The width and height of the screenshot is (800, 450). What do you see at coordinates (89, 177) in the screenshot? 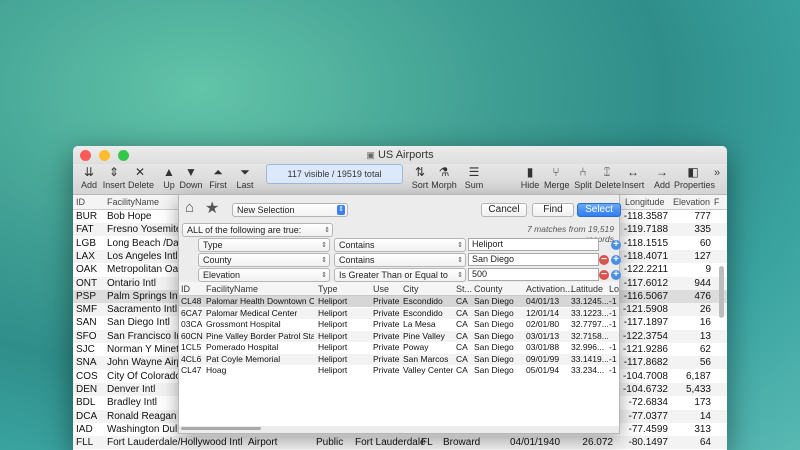
I see `toolbar-add-button: ⇊ Add` at bounding box center [89, 177].